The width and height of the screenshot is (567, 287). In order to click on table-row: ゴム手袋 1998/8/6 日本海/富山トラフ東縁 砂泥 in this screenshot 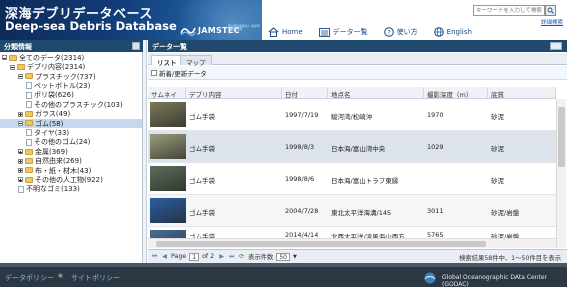, I will do `click(354, 179)`.